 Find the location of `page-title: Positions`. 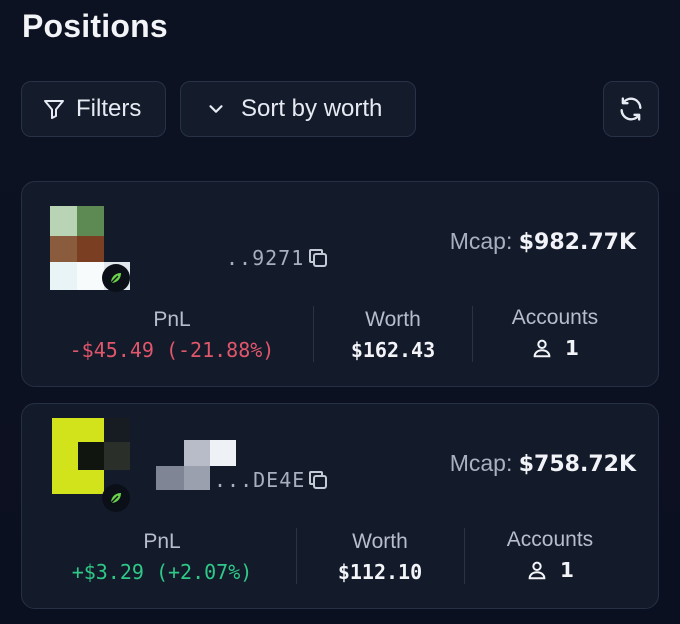

page-title: Positions is located at coordinates (95, 26).